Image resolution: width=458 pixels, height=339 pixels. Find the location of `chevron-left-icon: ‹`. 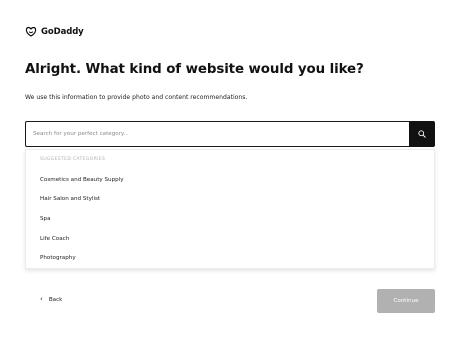

chevron-left-icon: ‹ is located at coordinates (41, 299).